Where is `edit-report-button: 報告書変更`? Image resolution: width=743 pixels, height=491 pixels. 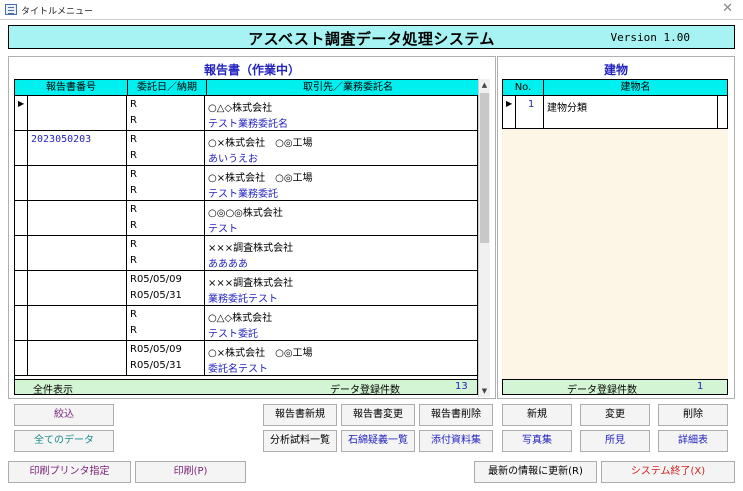
edit-report-button: 報告書変更 is located at coordinates (378, 415).